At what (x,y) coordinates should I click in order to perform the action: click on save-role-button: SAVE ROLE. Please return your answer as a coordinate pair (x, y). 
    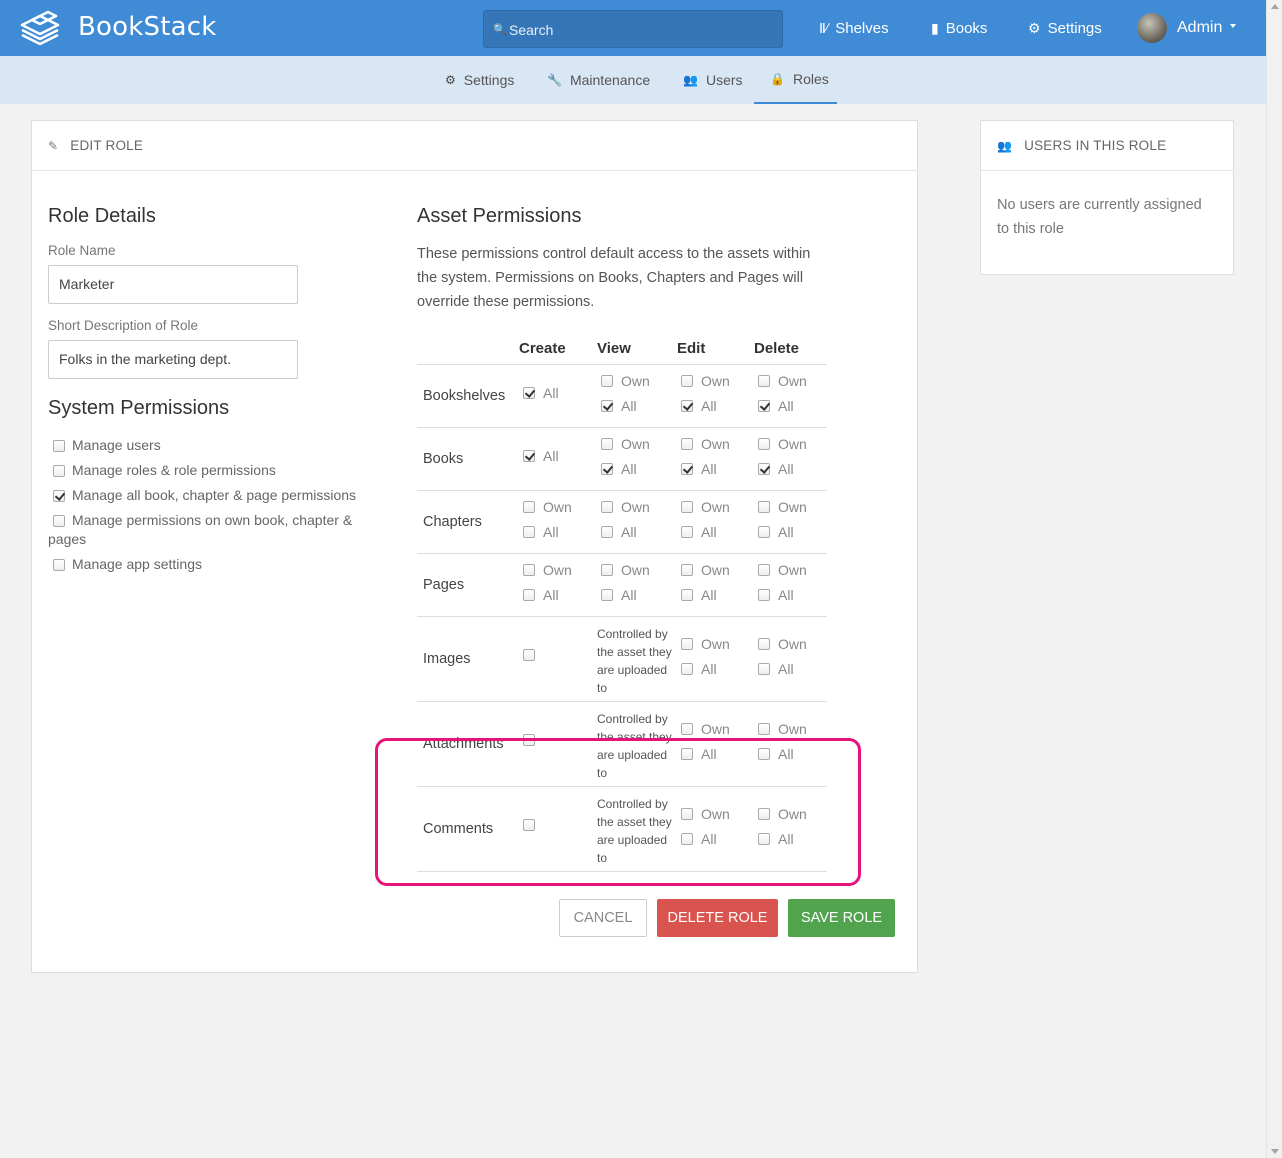
    Looking at the image, I should click on (841, 918).